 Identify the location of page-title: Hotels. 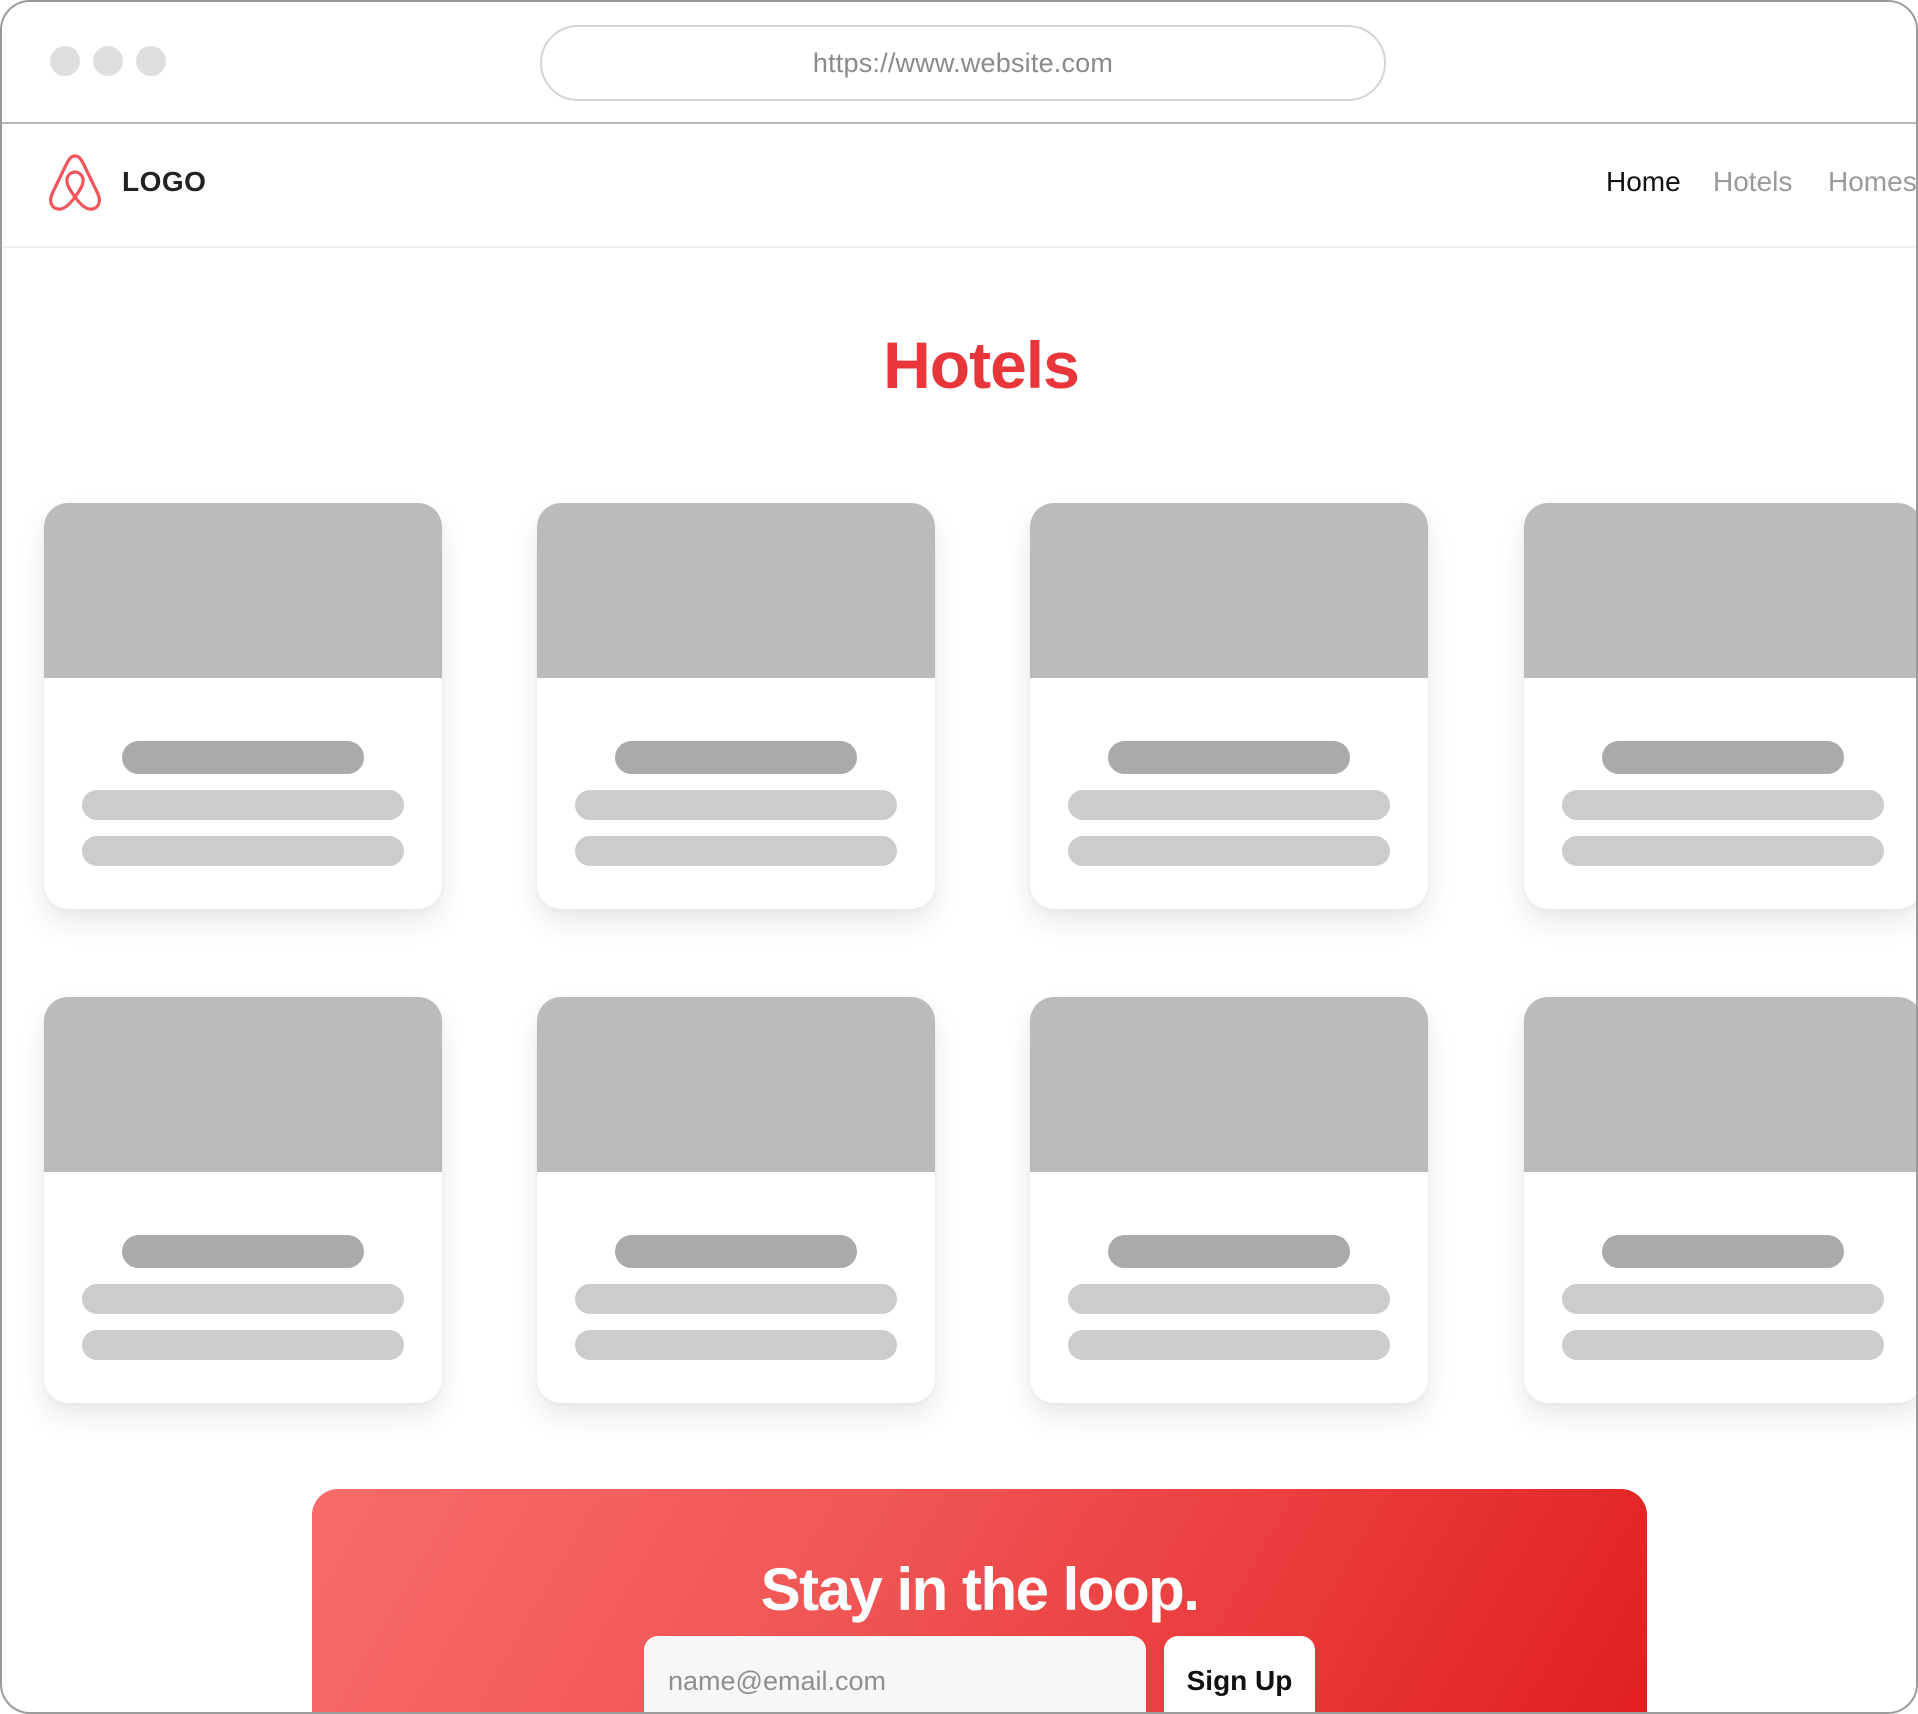
(981, 365).